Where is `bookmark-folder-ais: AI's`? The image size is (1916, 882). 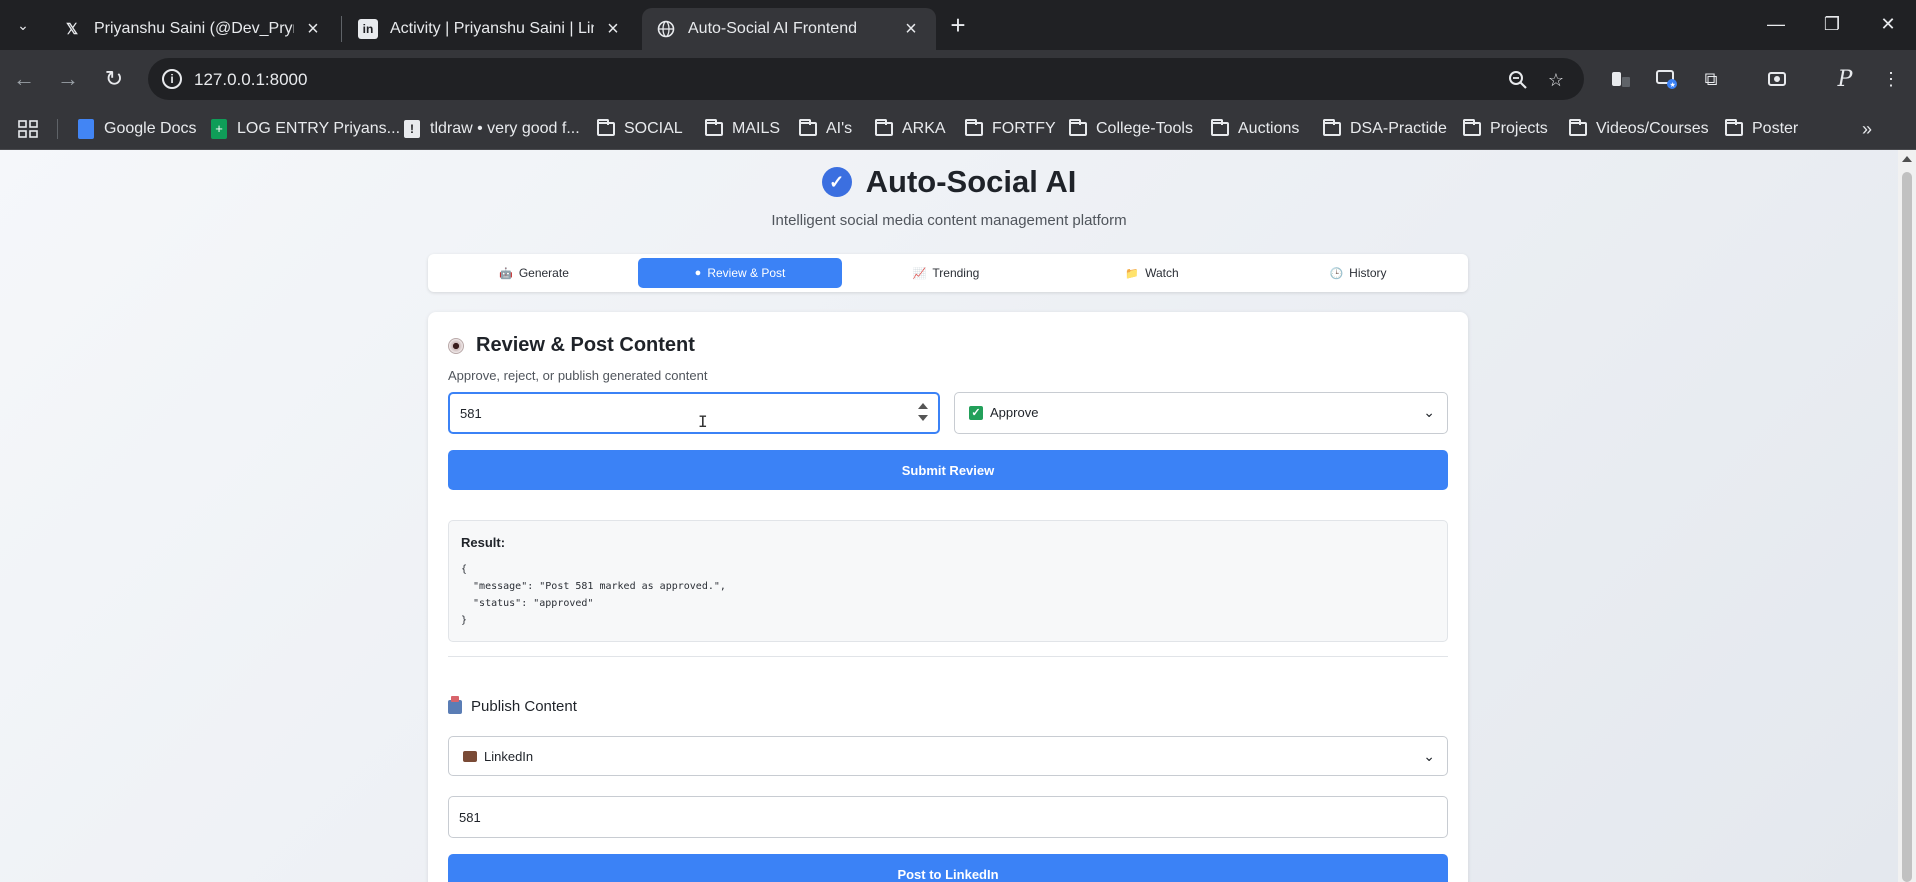 bookmark-folder-ais: AI's is located at coordinates (825, 129).